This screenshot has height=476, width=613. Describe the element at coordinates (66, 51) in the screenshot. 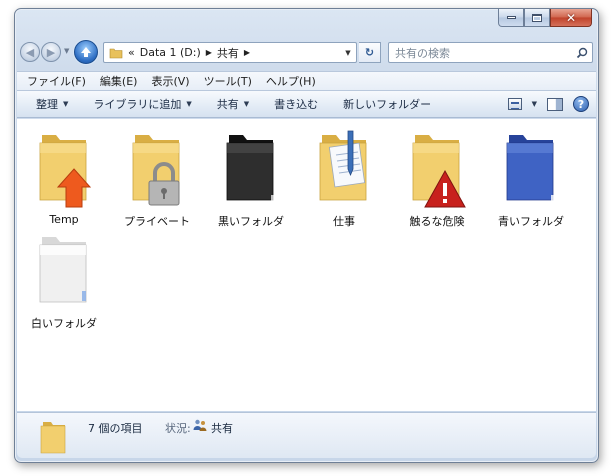

I see `recent-pages-dropdown: ▼` at that location.